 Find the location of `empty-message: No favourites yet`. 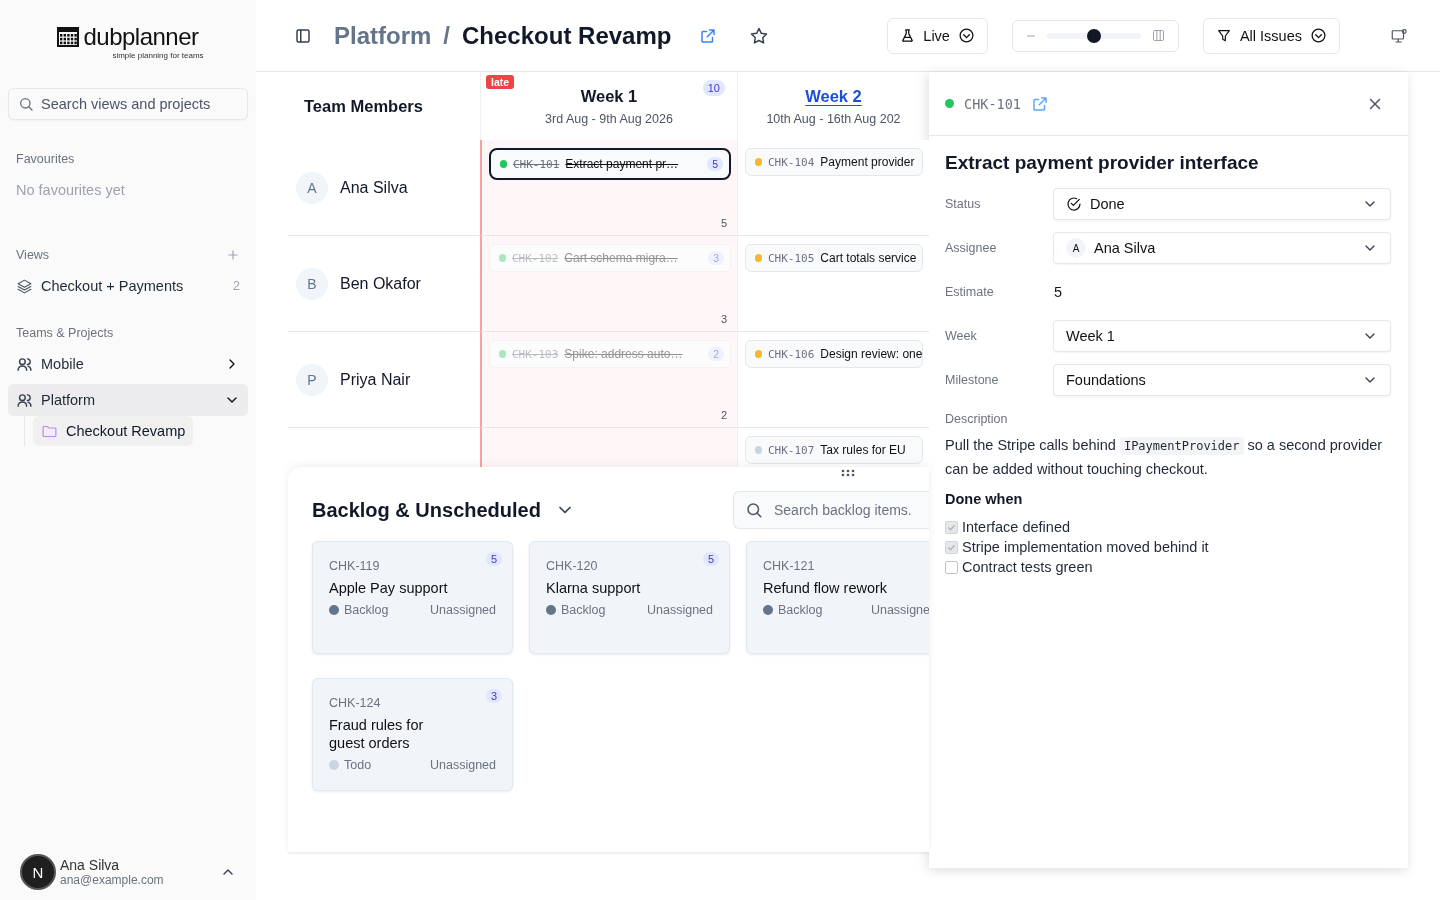

empty-message: No favourites yet is located at coordinates (70, 190).